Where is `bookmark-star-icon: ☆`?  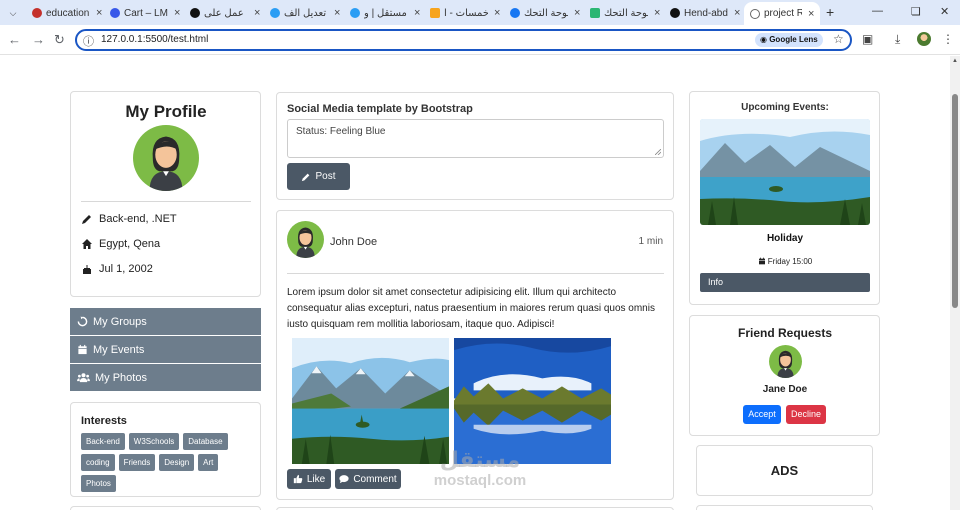 bookmark-star-icon: ☆ is located at coordinates (838, 39).